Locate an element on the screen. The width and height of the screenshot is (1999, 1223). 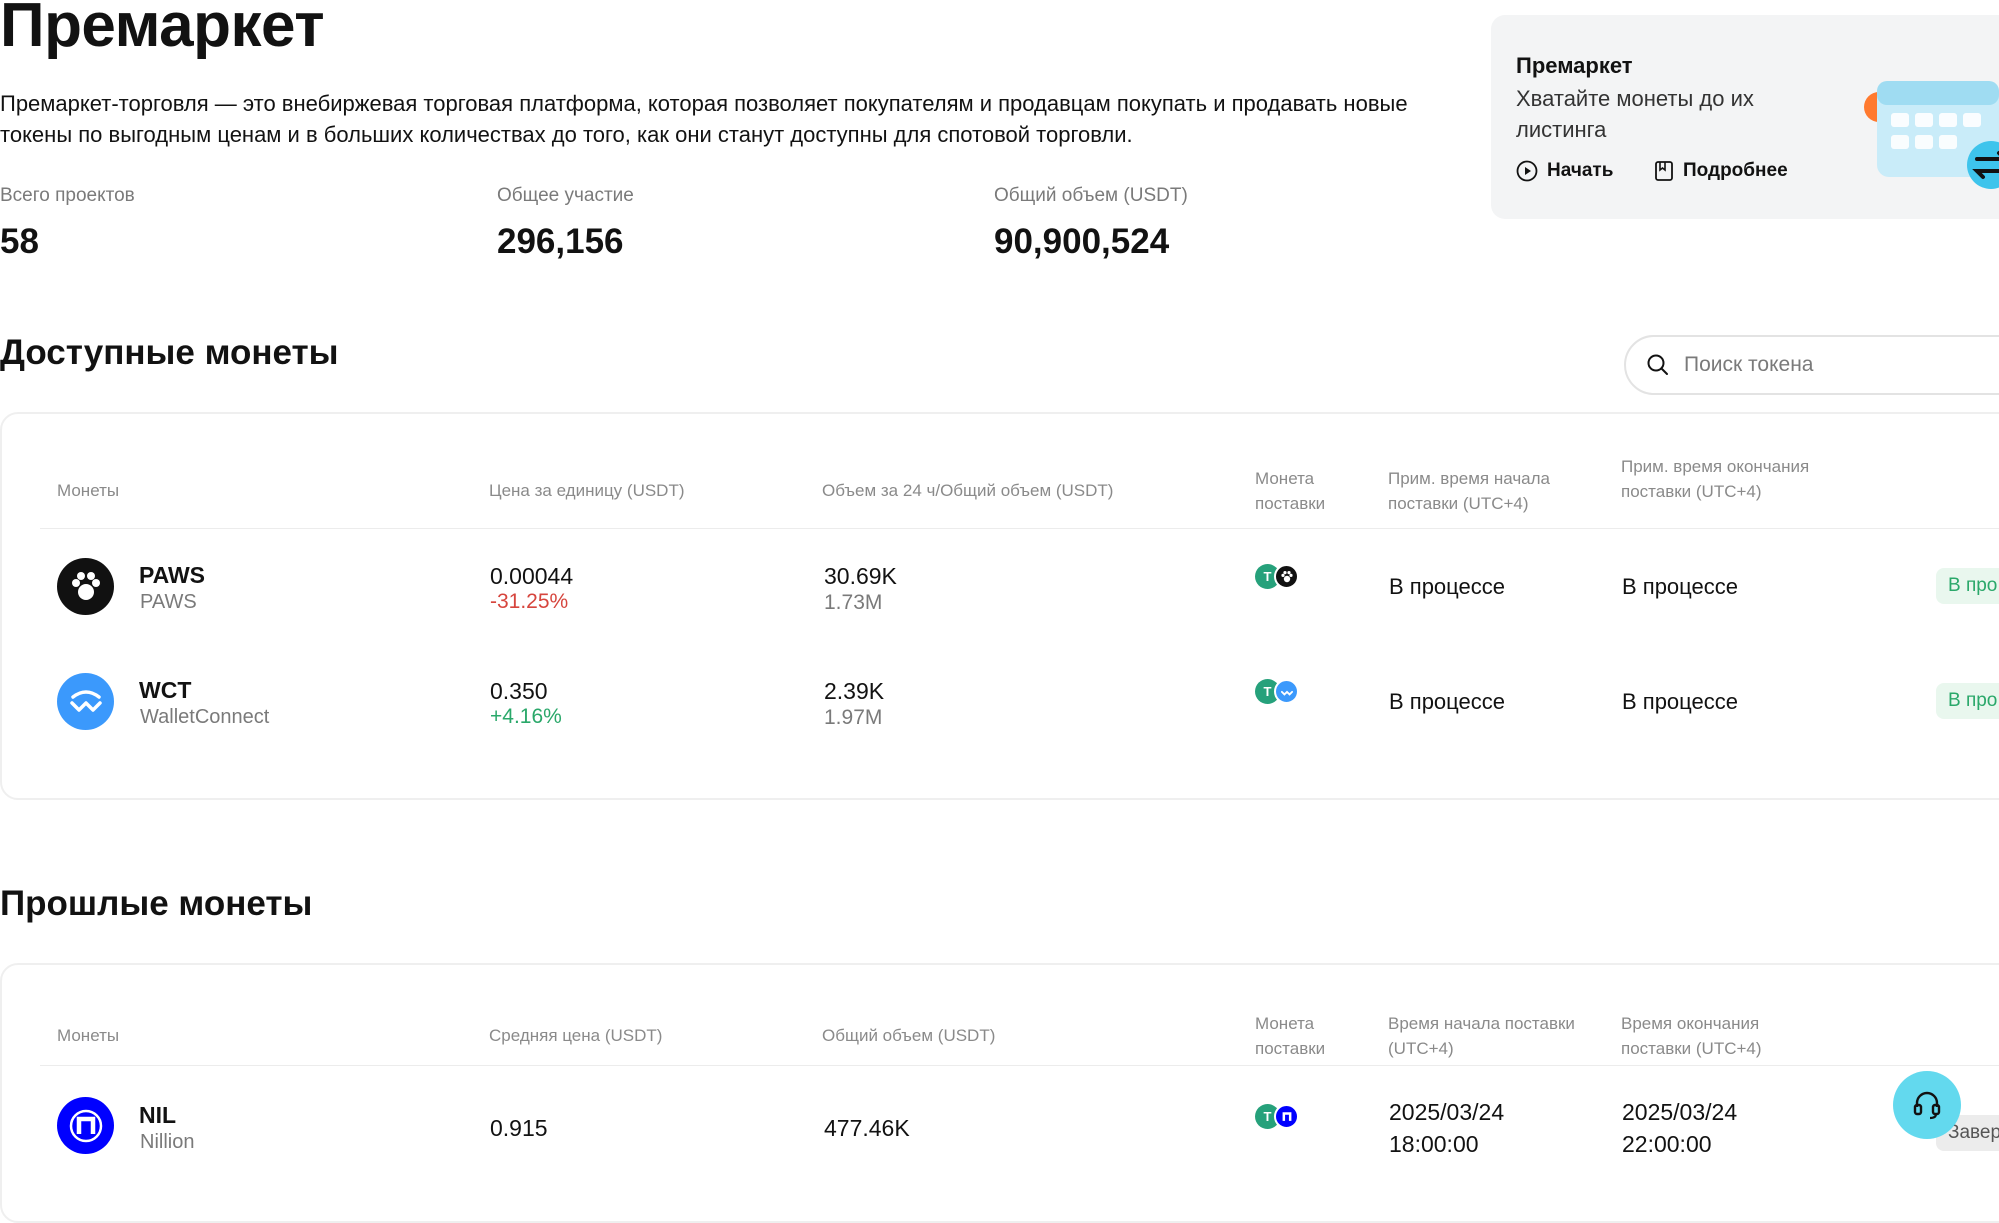
coin-name: Nillion is located at coordinates (167, 1142).